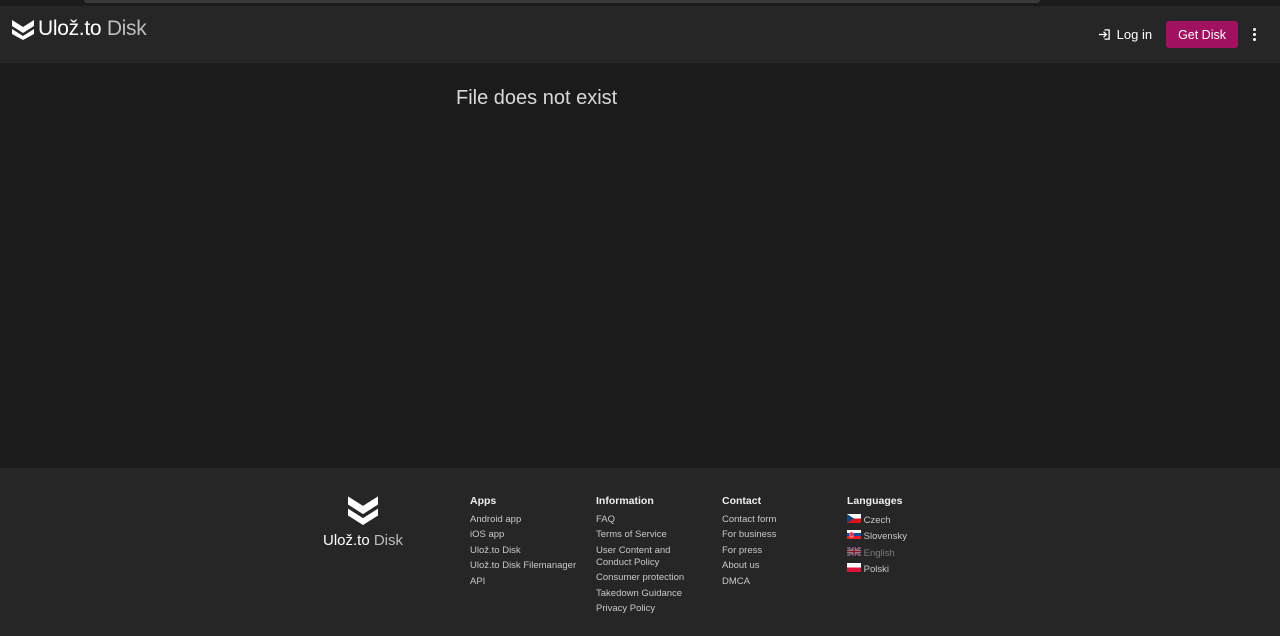 The image size is (1280, 636). What do you see at coordinates (652, 609) in the screenshot?
I see `footer-link-privacy: Privacy Policy` at bounding box center [652, 609].